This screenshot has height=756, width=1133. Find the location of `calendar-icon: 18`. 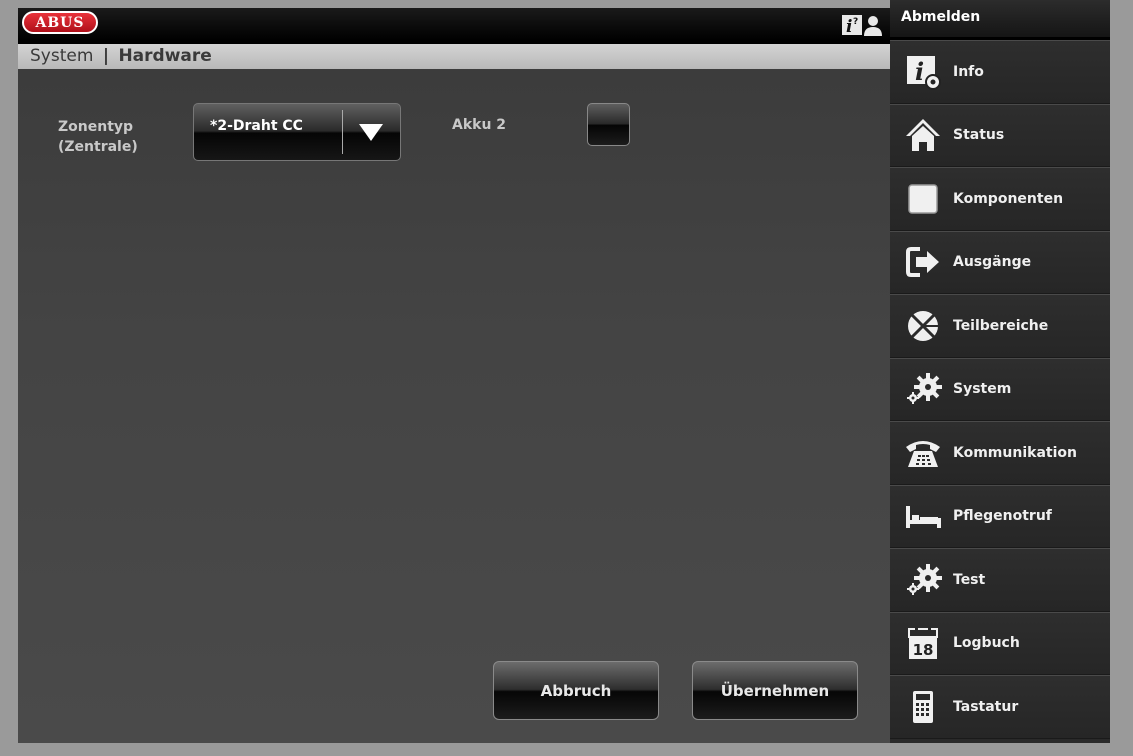

calendar-icon: 18 is located at coordinates (923, 643).